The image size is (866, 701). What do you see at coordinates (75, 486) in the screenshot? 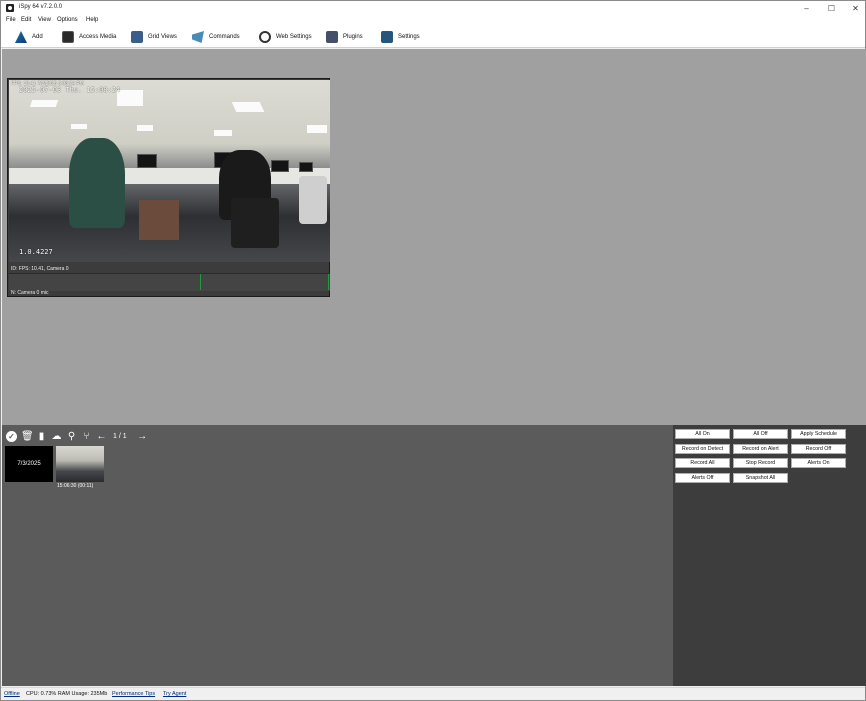
I see `recording-caption: 15:06:30 (00:11)` at bounding box center [75, 486].